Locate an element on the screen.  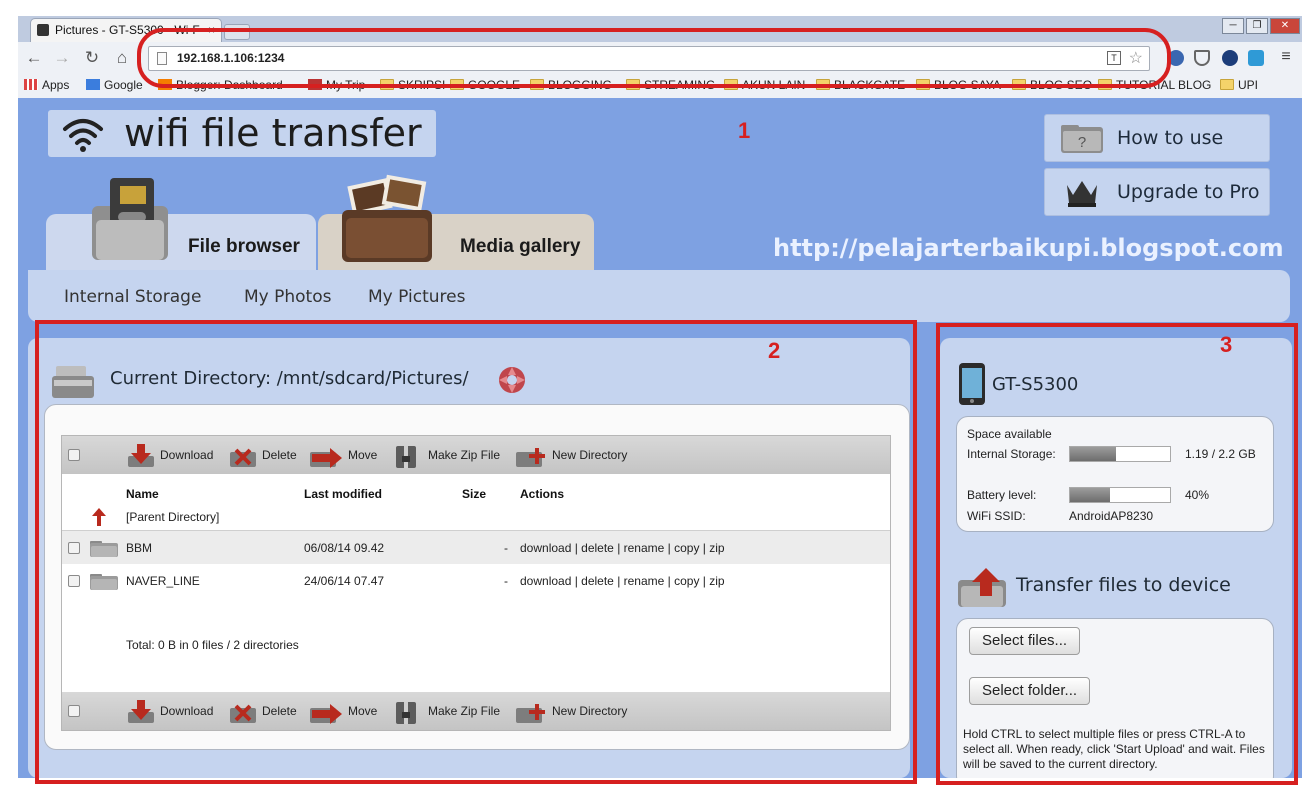
app-logo: wifi file transfer is located at coordinates (242, 133).